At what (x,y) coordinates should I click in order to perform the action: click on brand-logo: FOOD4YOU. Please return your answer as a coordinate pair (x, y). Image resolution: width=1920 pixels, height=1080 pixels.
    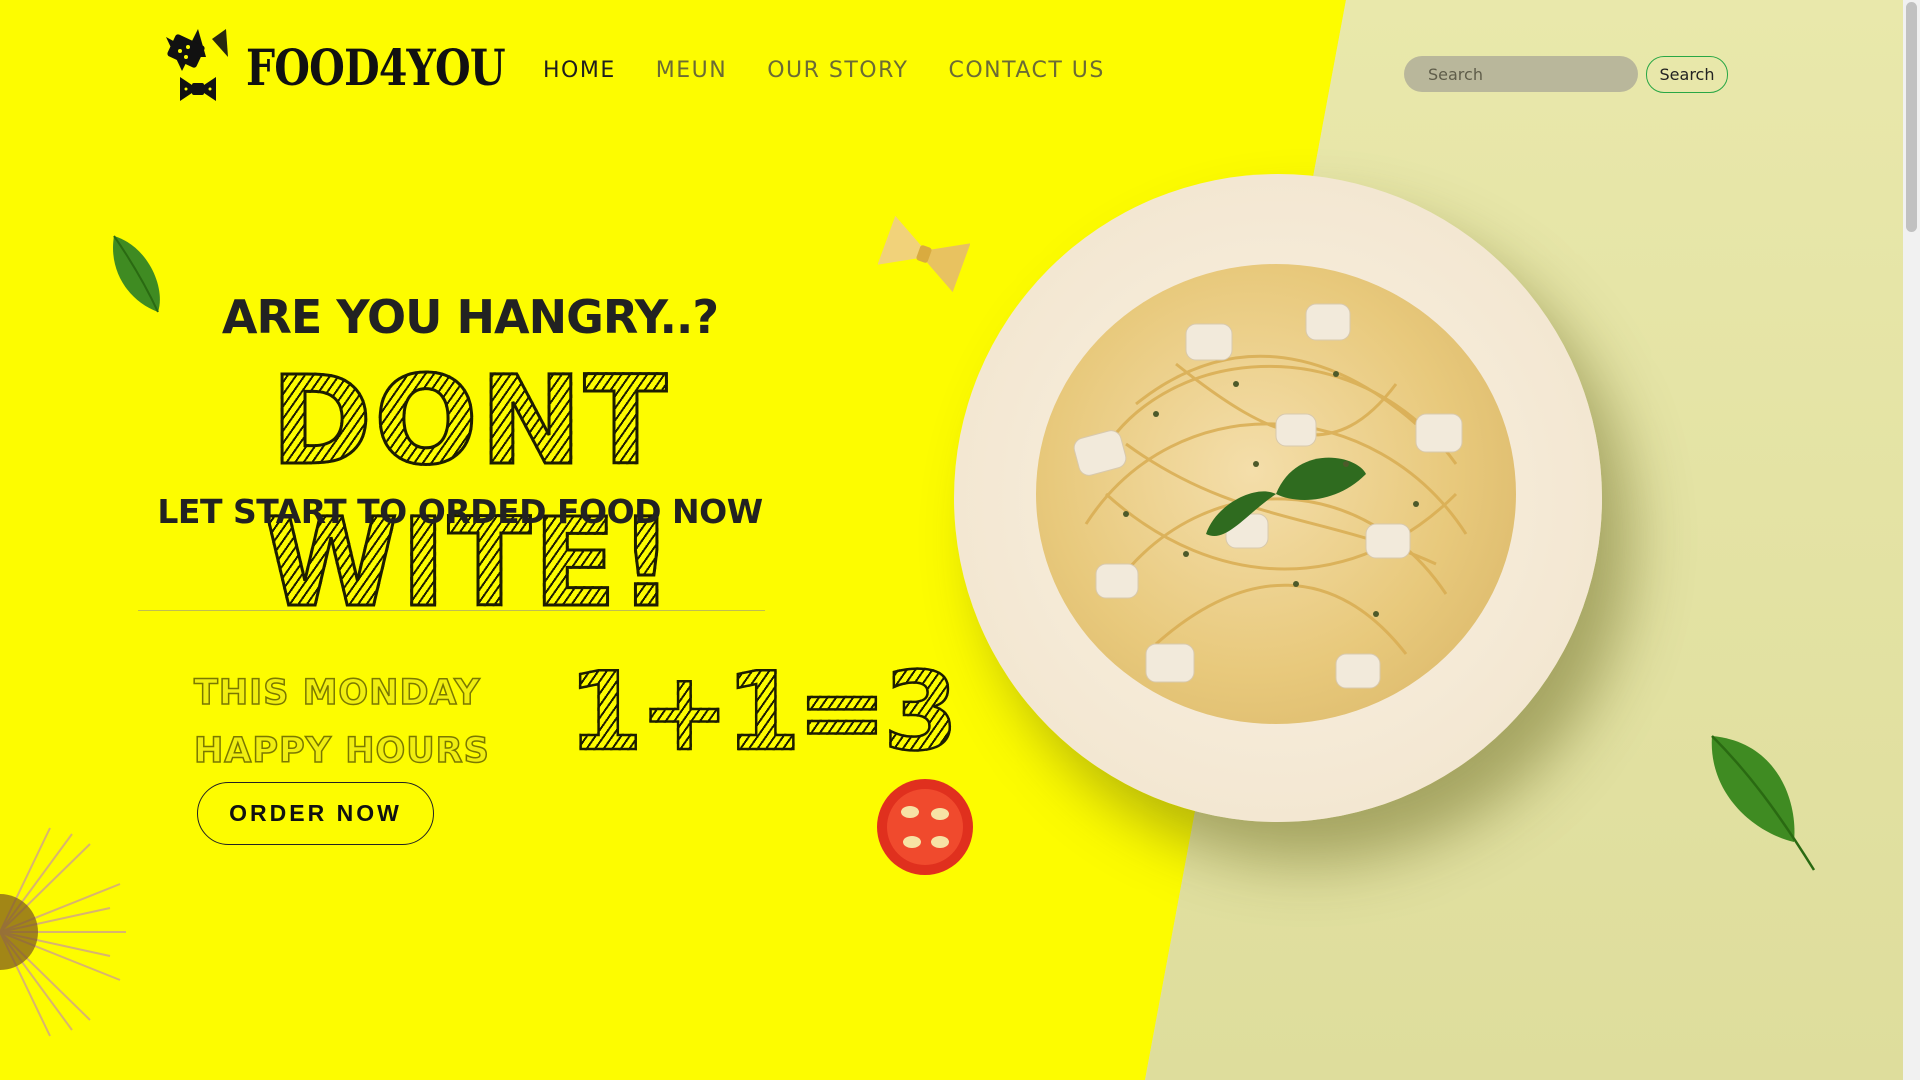
    Looking at the image, I should click on (362, 67).